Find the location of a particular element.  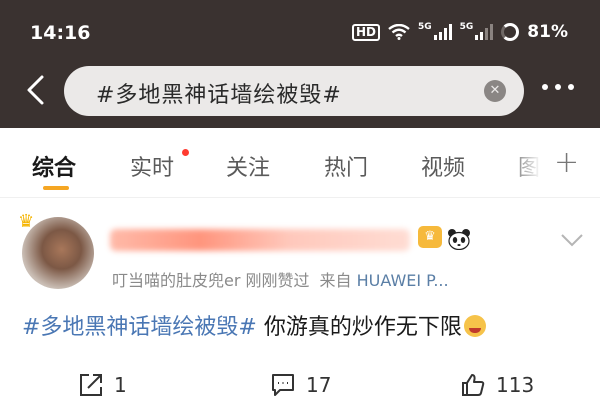

tab-video: 视频 is located at coordinates (443, 166).